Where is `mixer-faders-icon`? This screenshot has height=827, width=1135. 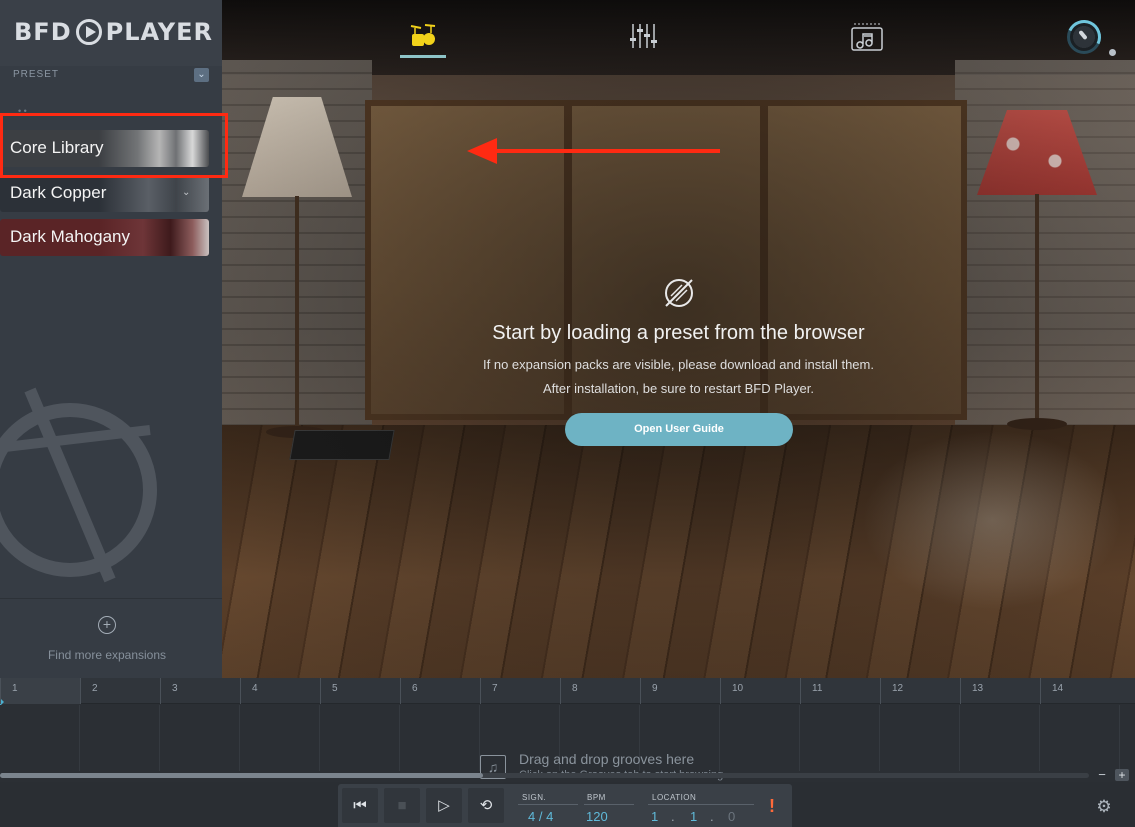
mixer-faders-icon is located at coordinates (646, 40).